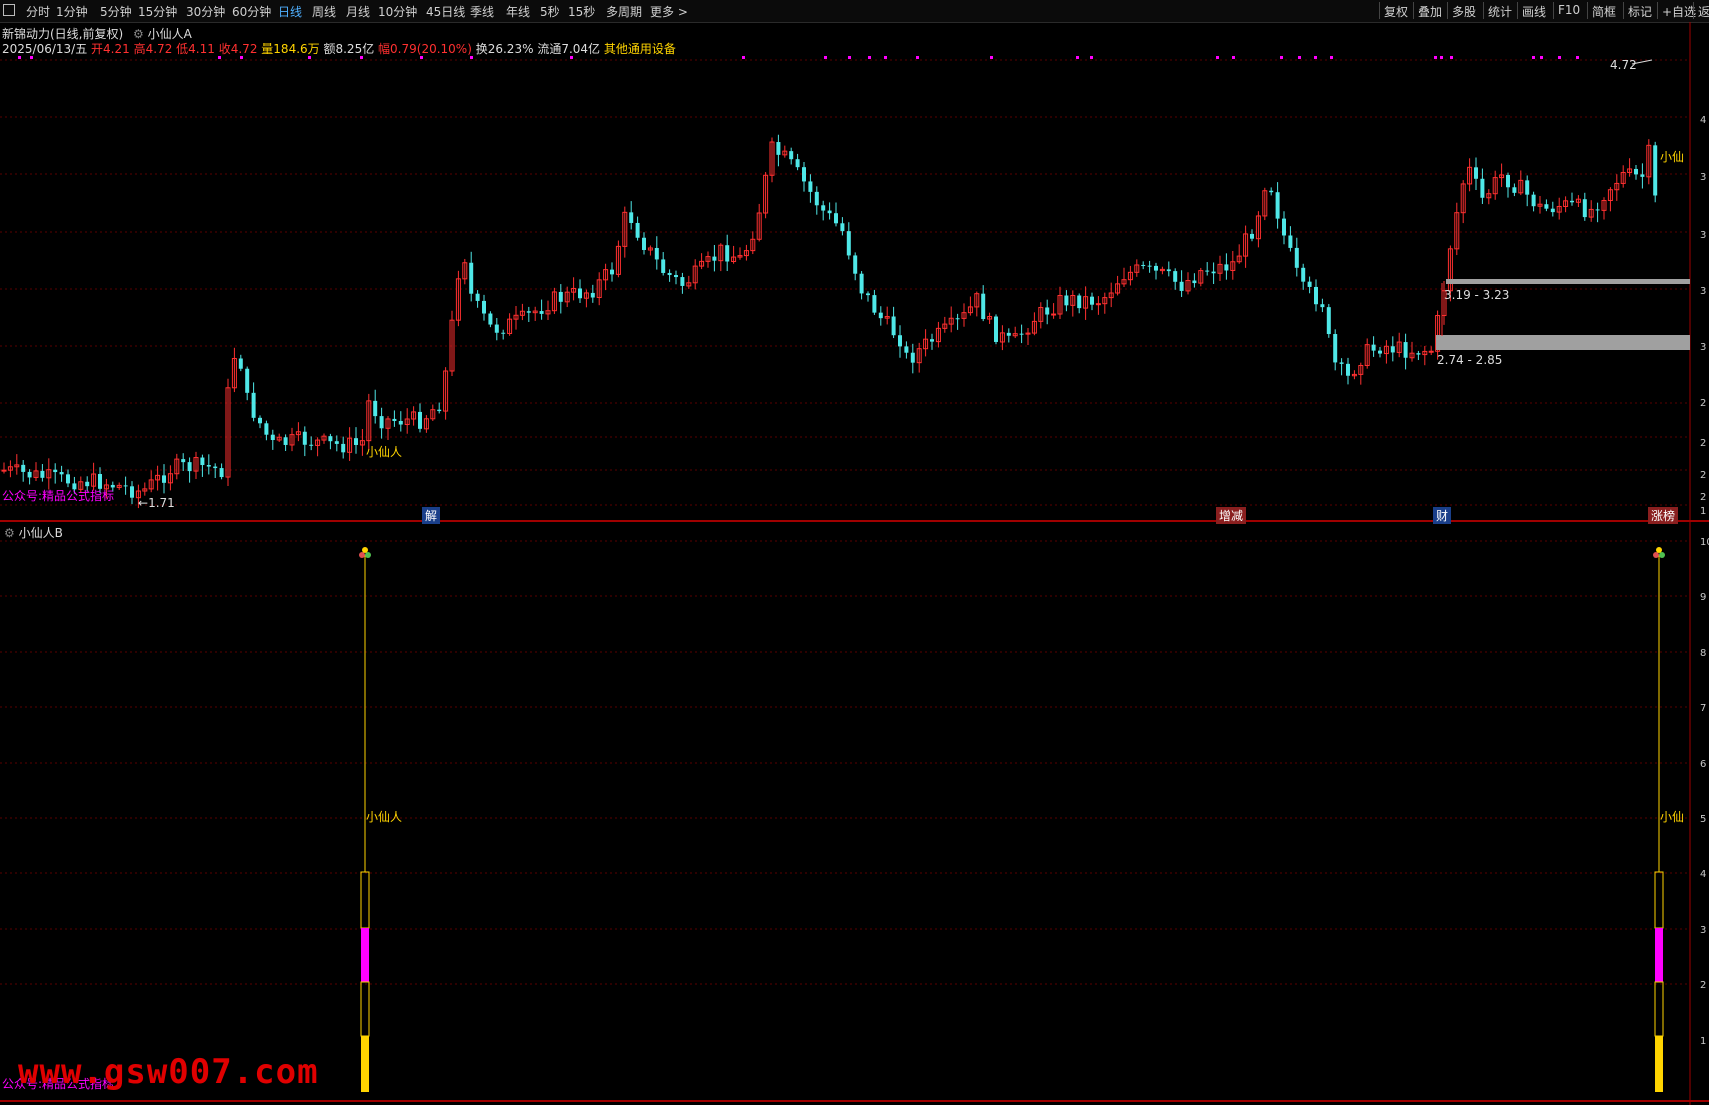 This screenshot has height=1105, width=1709. What do you see at coordinates (1442, 515) in the screenshot?
I see `event-marker-cai: 财` at bounding box center [1442, 515].